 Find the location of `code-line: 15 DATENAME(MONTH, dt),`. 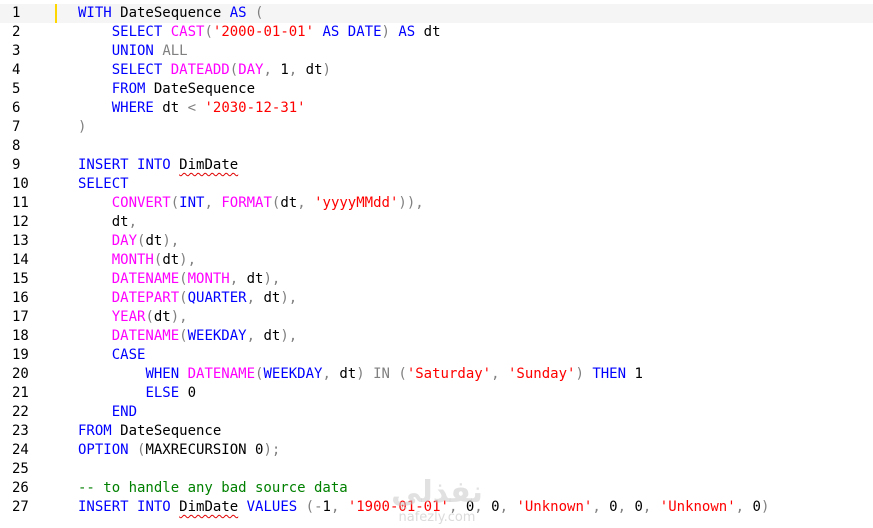

code-line: 15 DATENAME(MONTH, dt), is located at coordinates (436, 279).